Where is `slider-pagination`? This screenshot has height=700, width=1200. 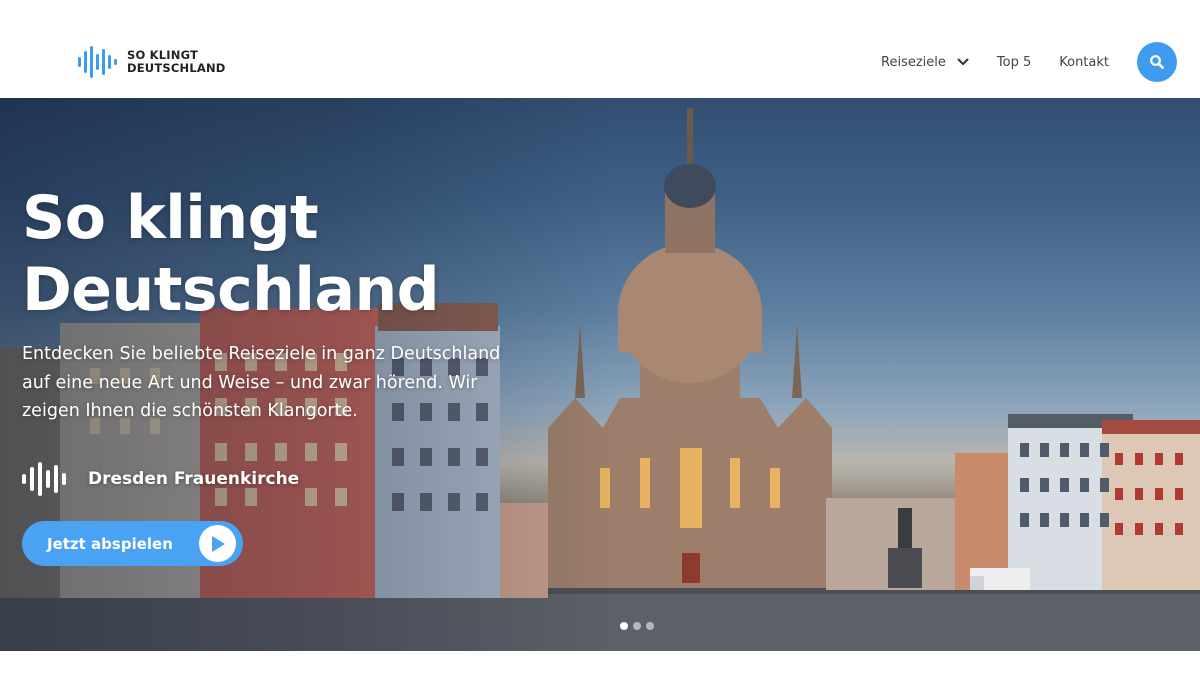 slider-pagination is located at coordinates (639, 626).